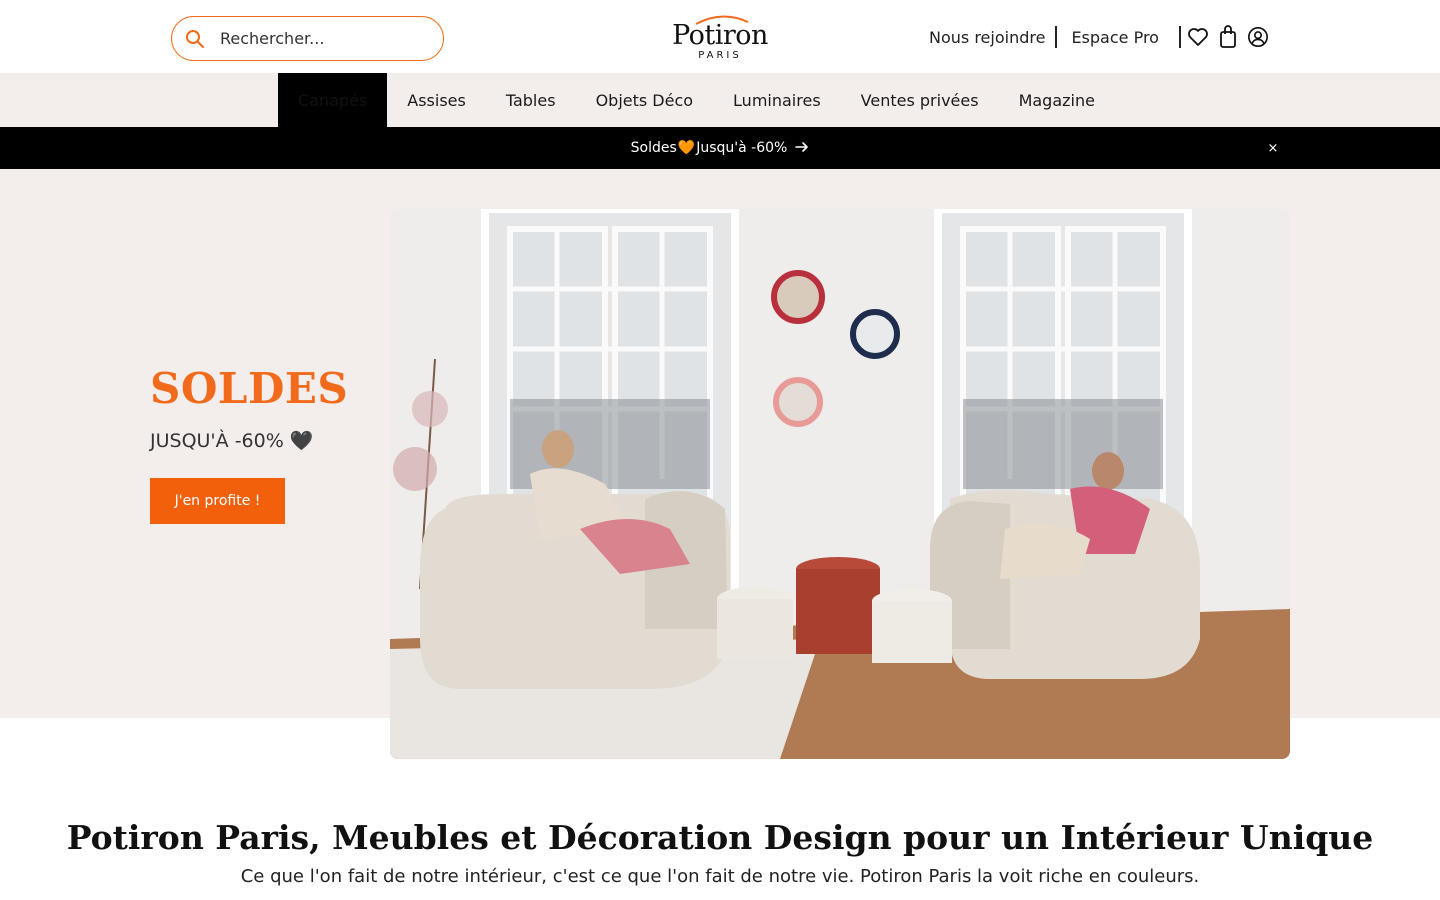  I want to click on account-icon, so click(1258, 37).